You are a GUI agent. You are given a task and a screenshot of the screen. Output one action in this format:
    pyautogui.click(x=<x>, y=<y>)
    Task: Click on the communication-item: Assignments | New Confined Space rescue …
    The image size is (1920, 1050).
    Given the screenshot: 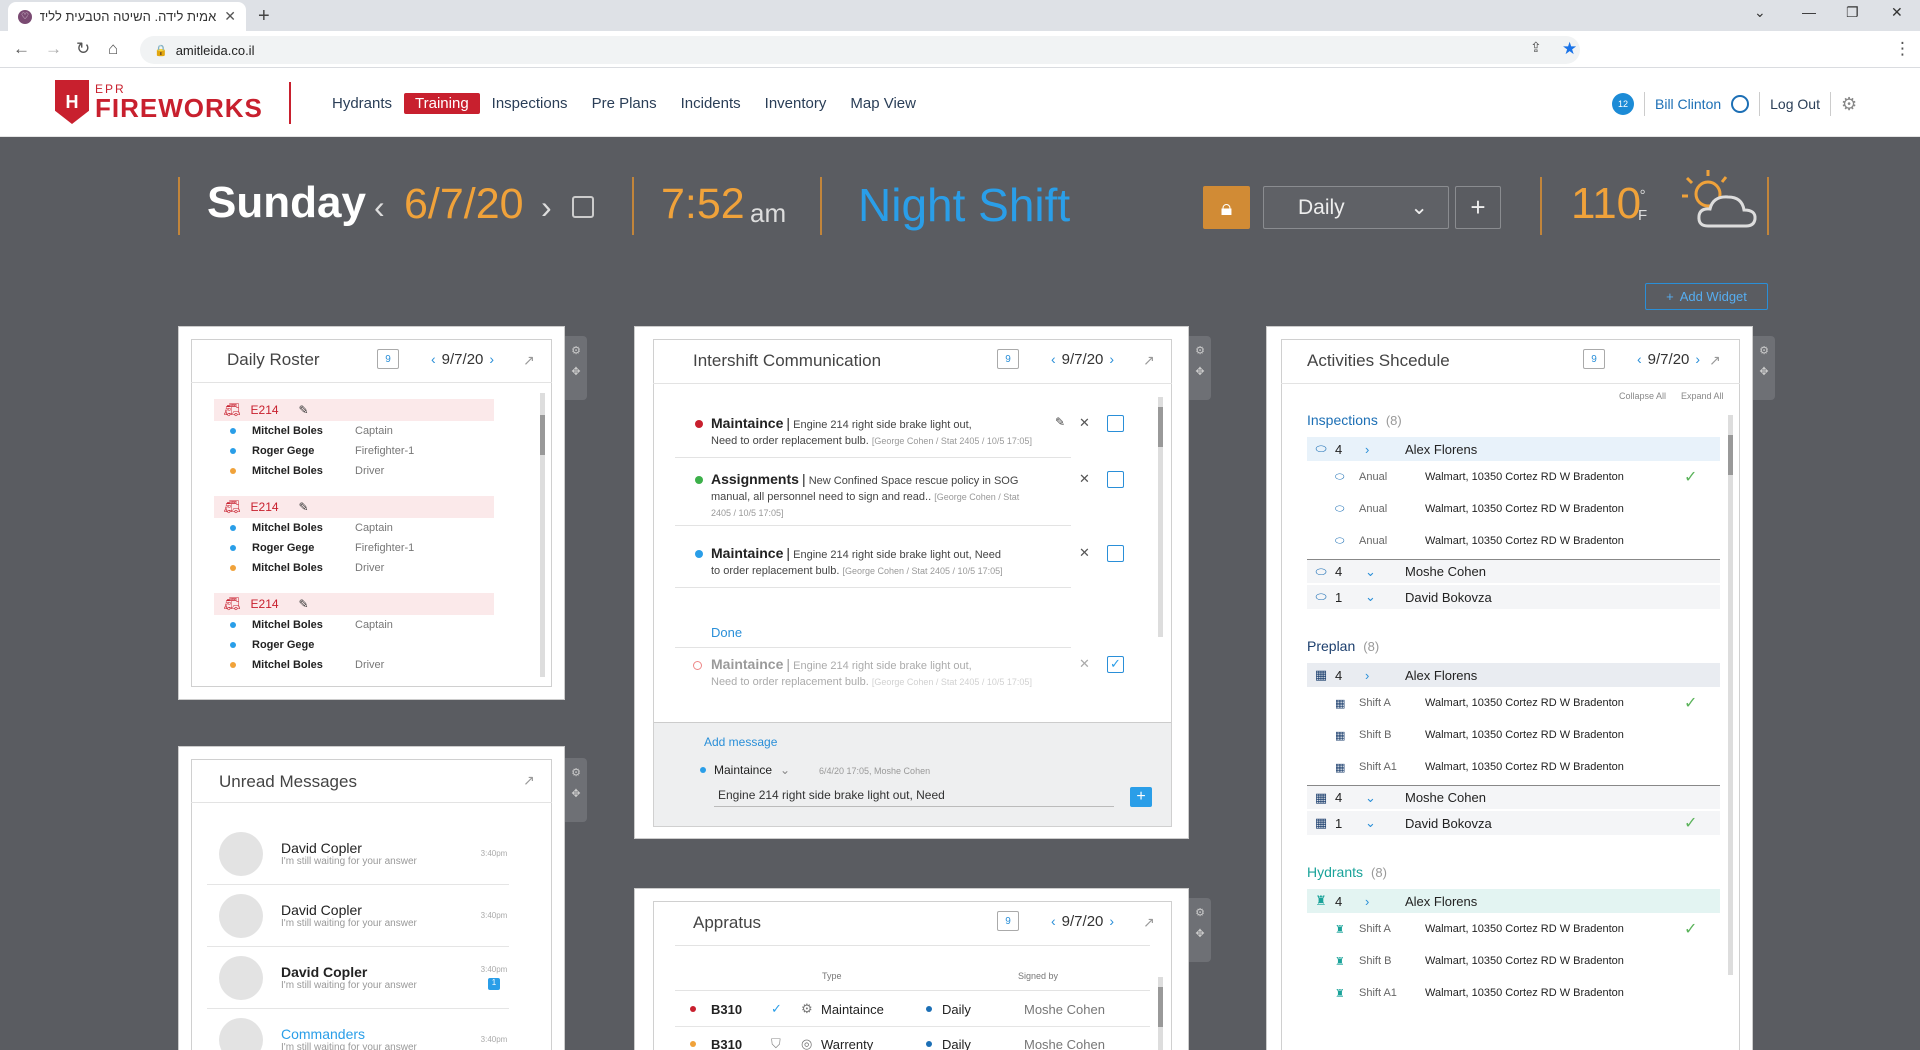 What is the action you would take?
    pyautogui.click(x=891, y=495)
    